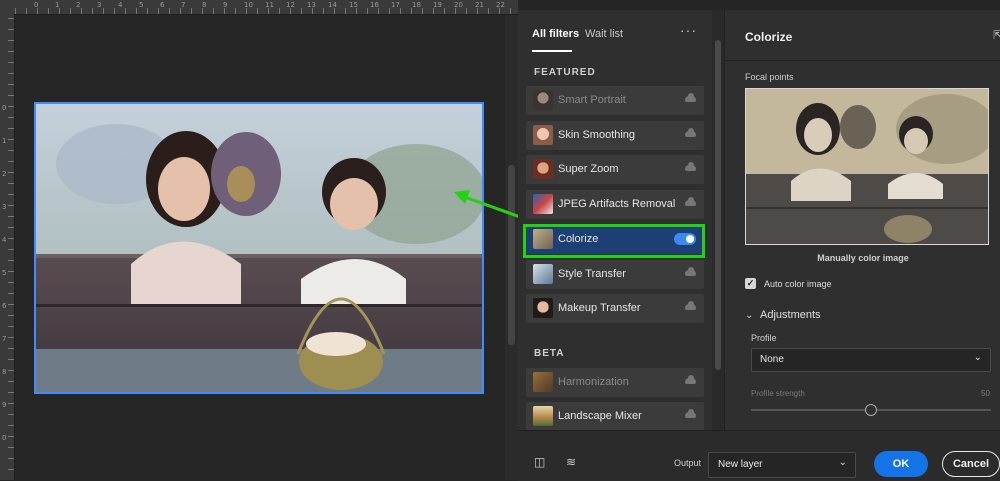  What do you see at coordinates (458, 5) in the screenshot?
I see `ruler-number: 20` at bounding box center [458, 5].